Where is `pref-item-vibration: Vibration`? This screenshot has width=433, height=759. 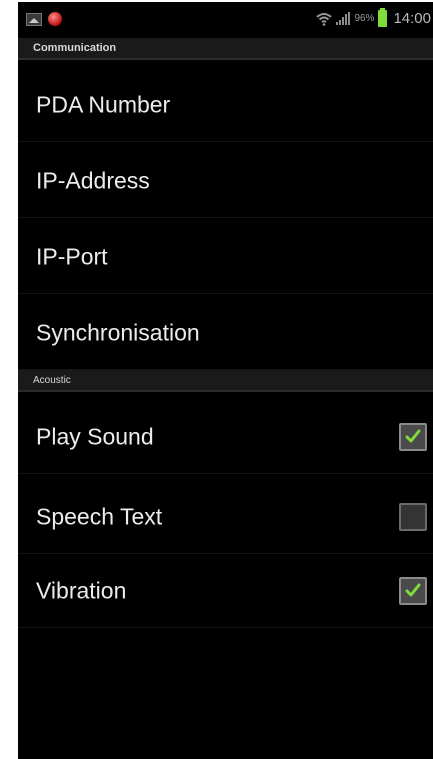
pref-item-vibration: Vibration is located at coordinates (225, 591).